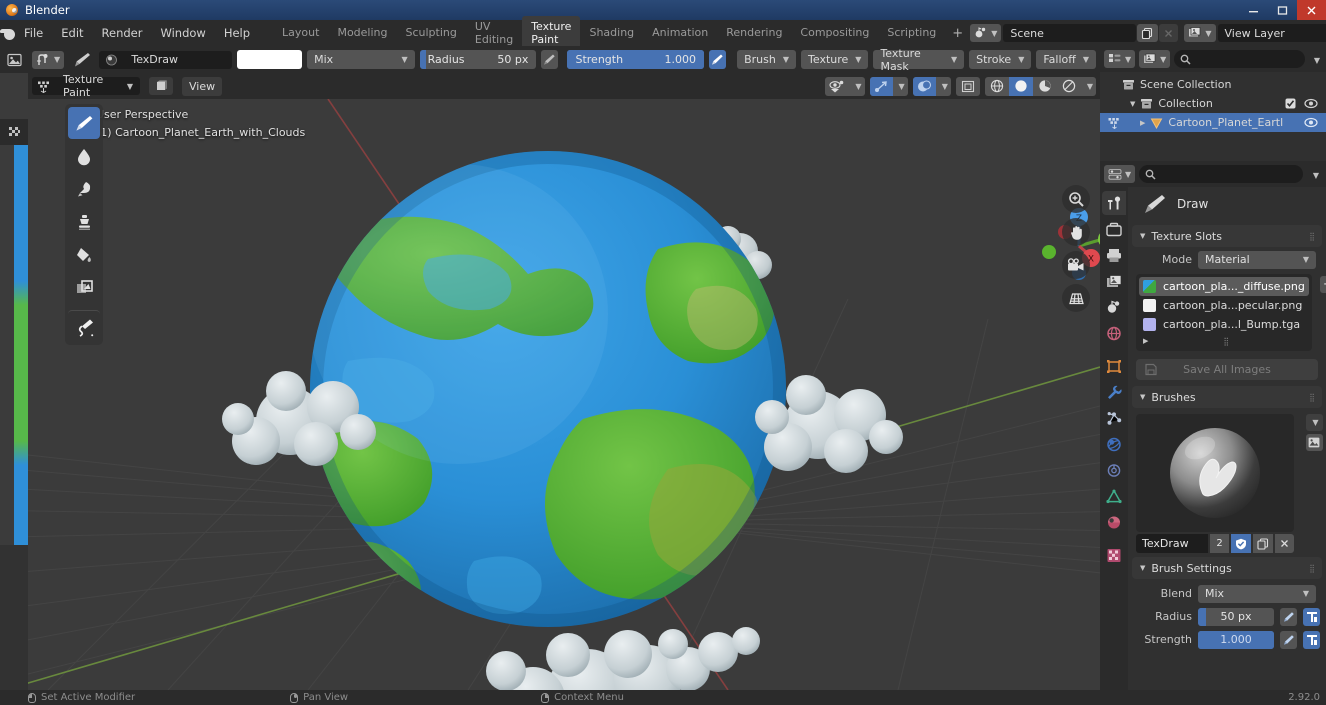  Describe the element at coordinates (1224, 305) in the screenshot. I see `texture-slot-item: cartoon_pla...pecular.png` at that location.